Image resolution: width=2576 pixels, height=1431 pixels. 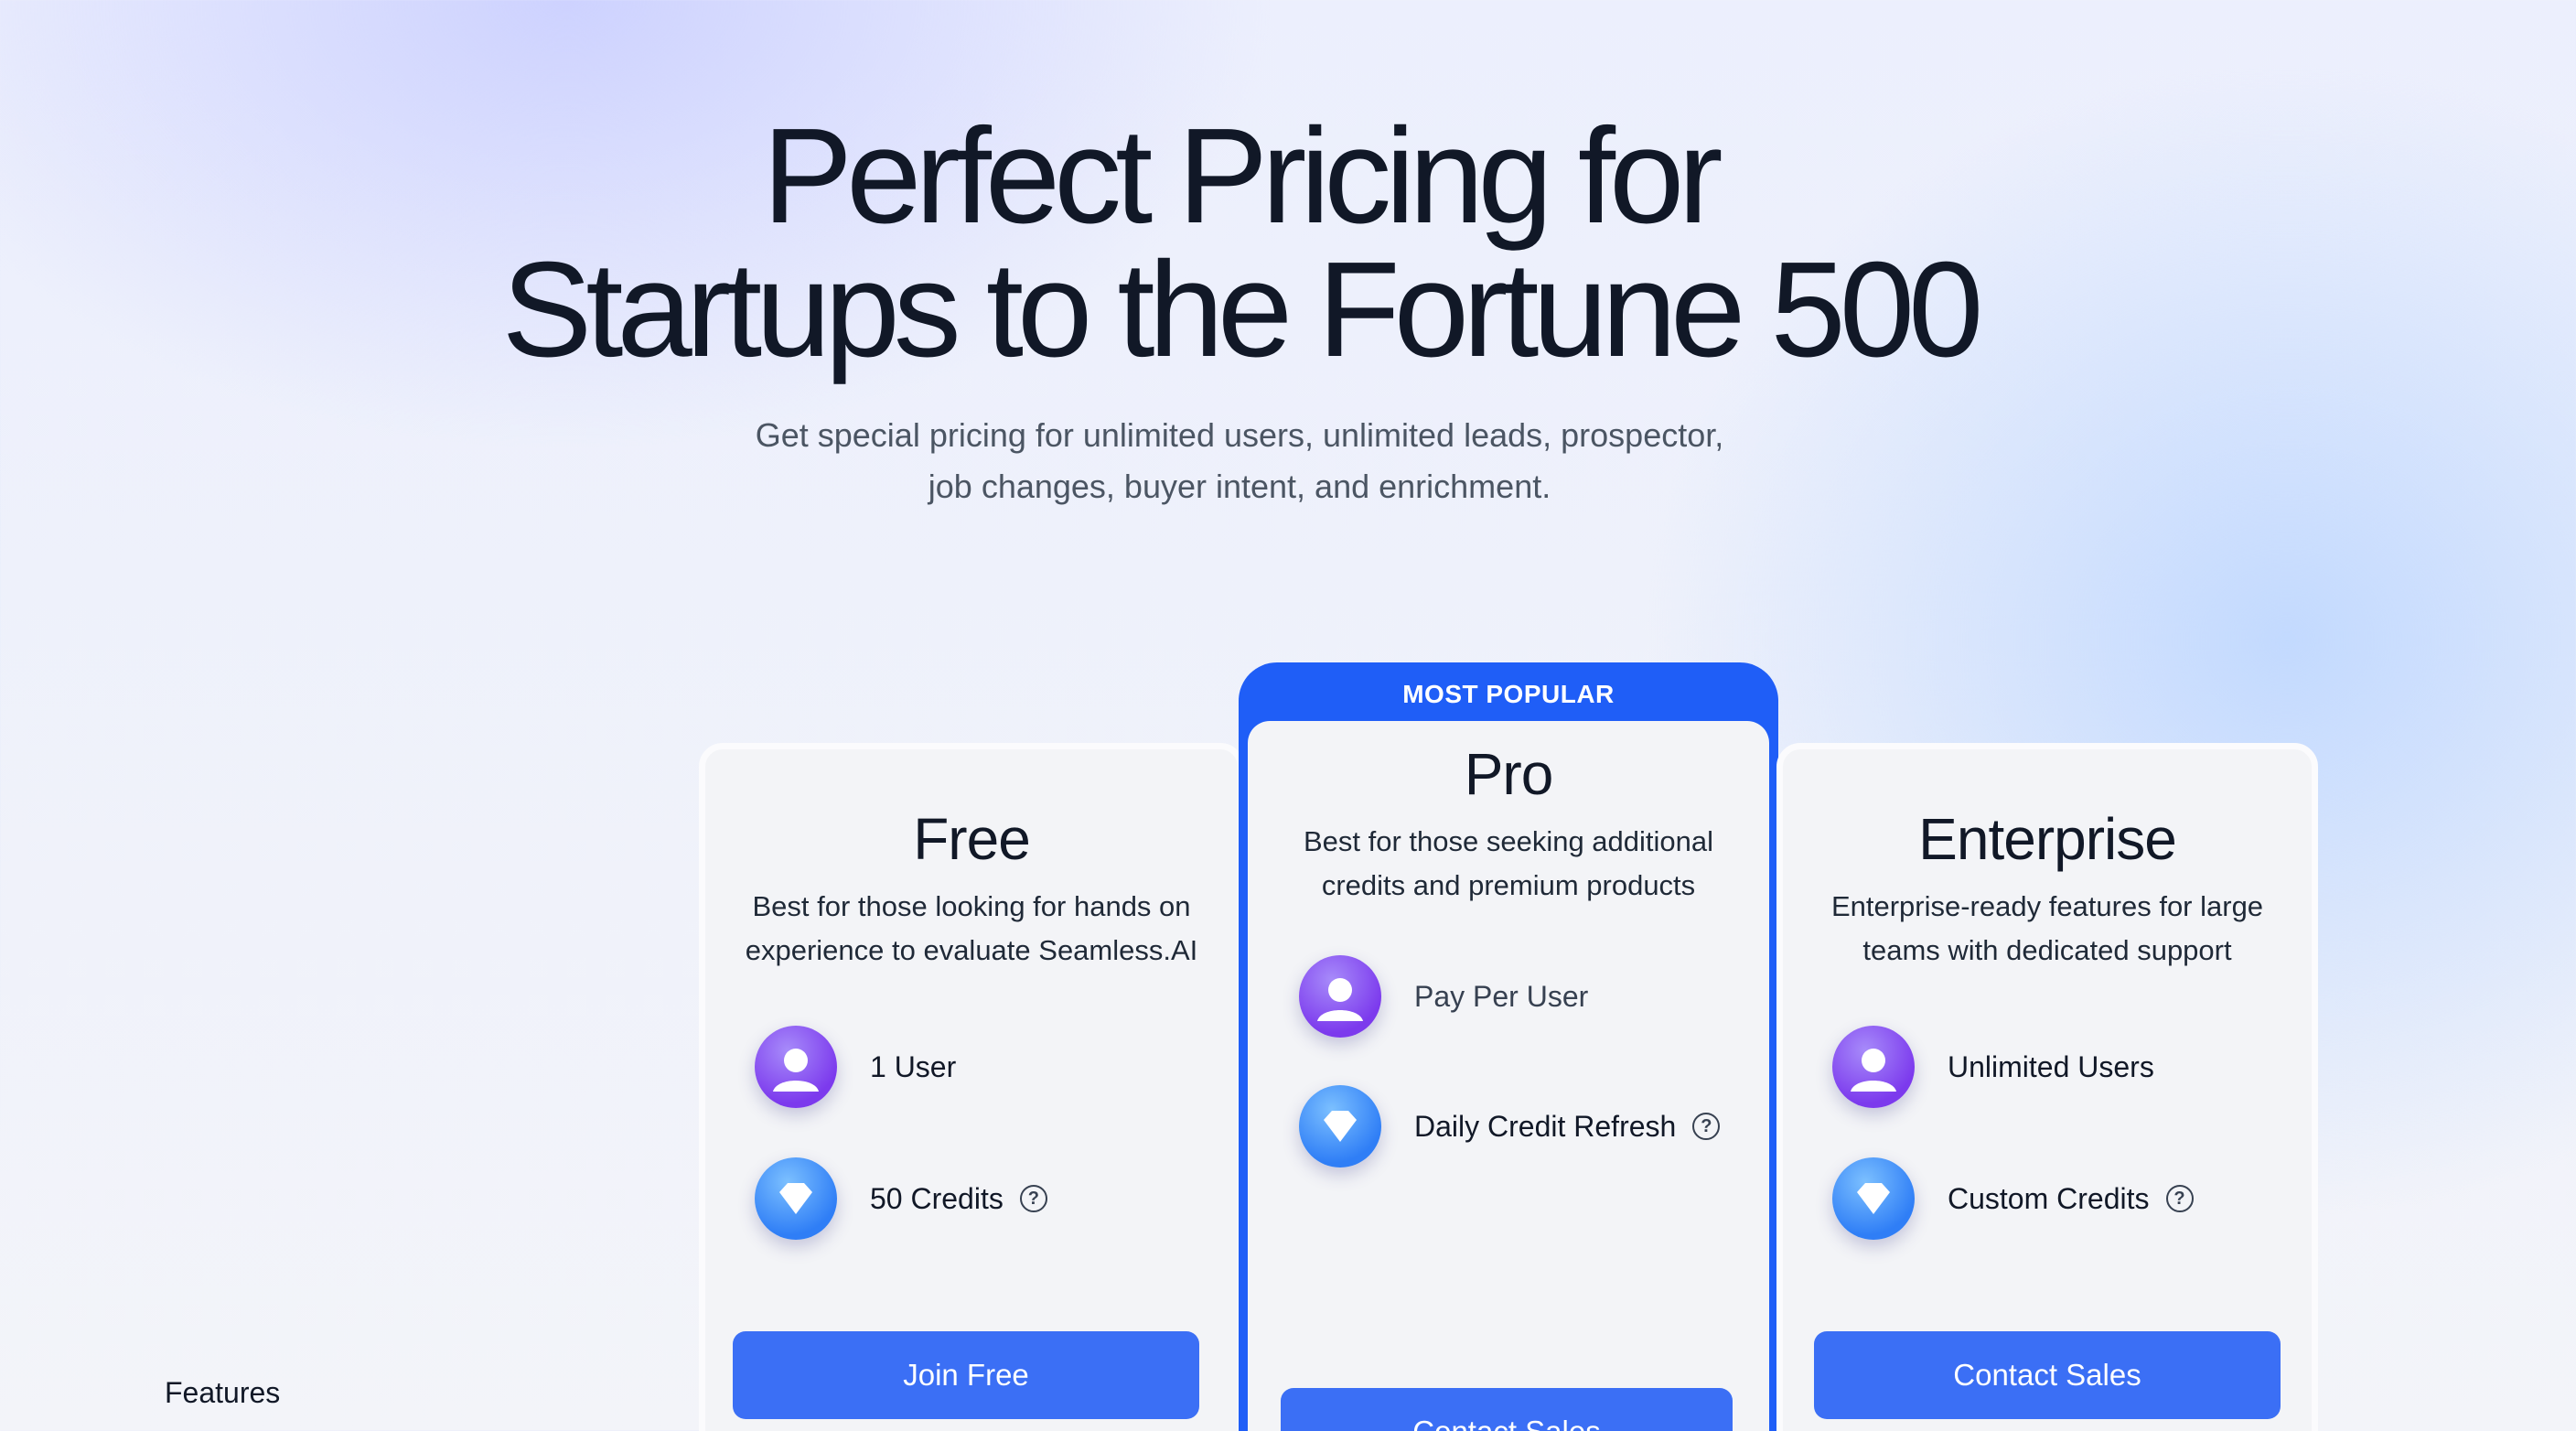 I want to click on feature-credits-text: 50 Credits, so click(x=937, y=1198).